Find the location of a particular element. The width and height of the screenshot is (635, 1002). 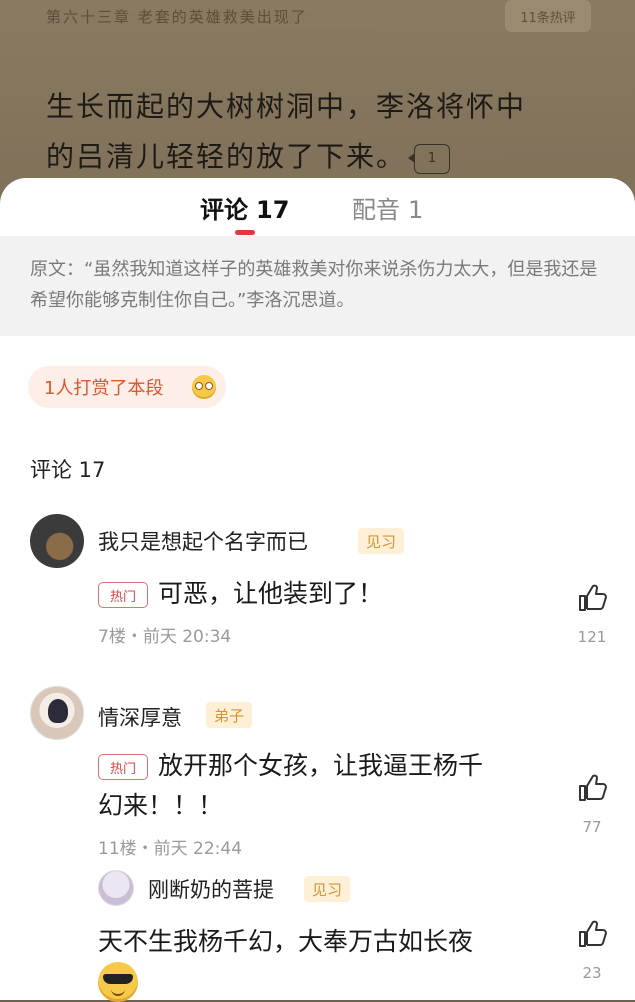

username: 情深厚意 is located at coordinates (140, 717).